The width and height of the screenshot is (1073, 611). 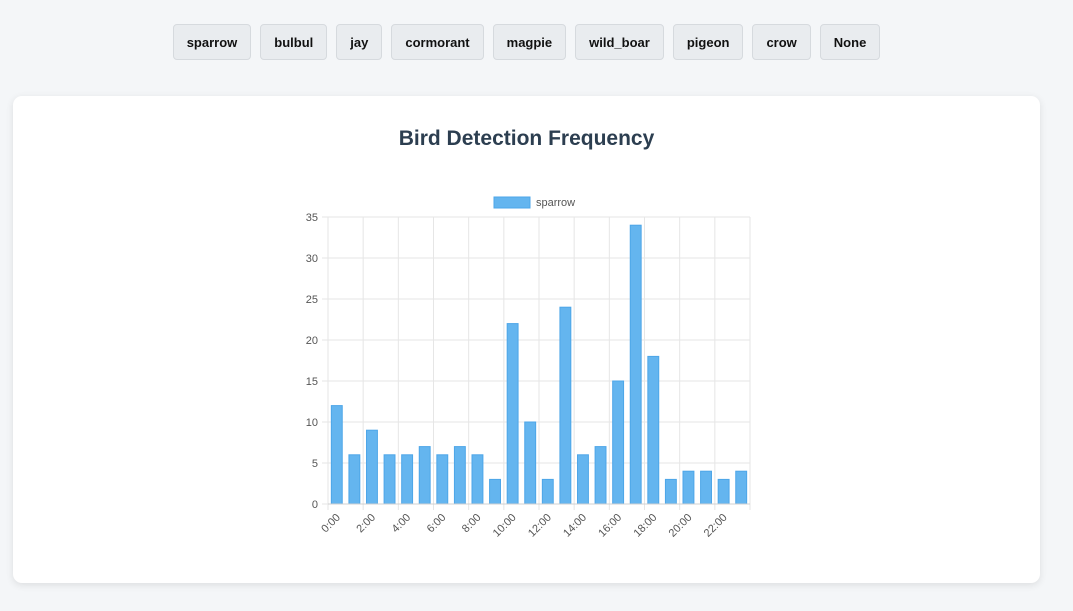 I want to click on filter-button-none: None, so click(x=850, y=42).